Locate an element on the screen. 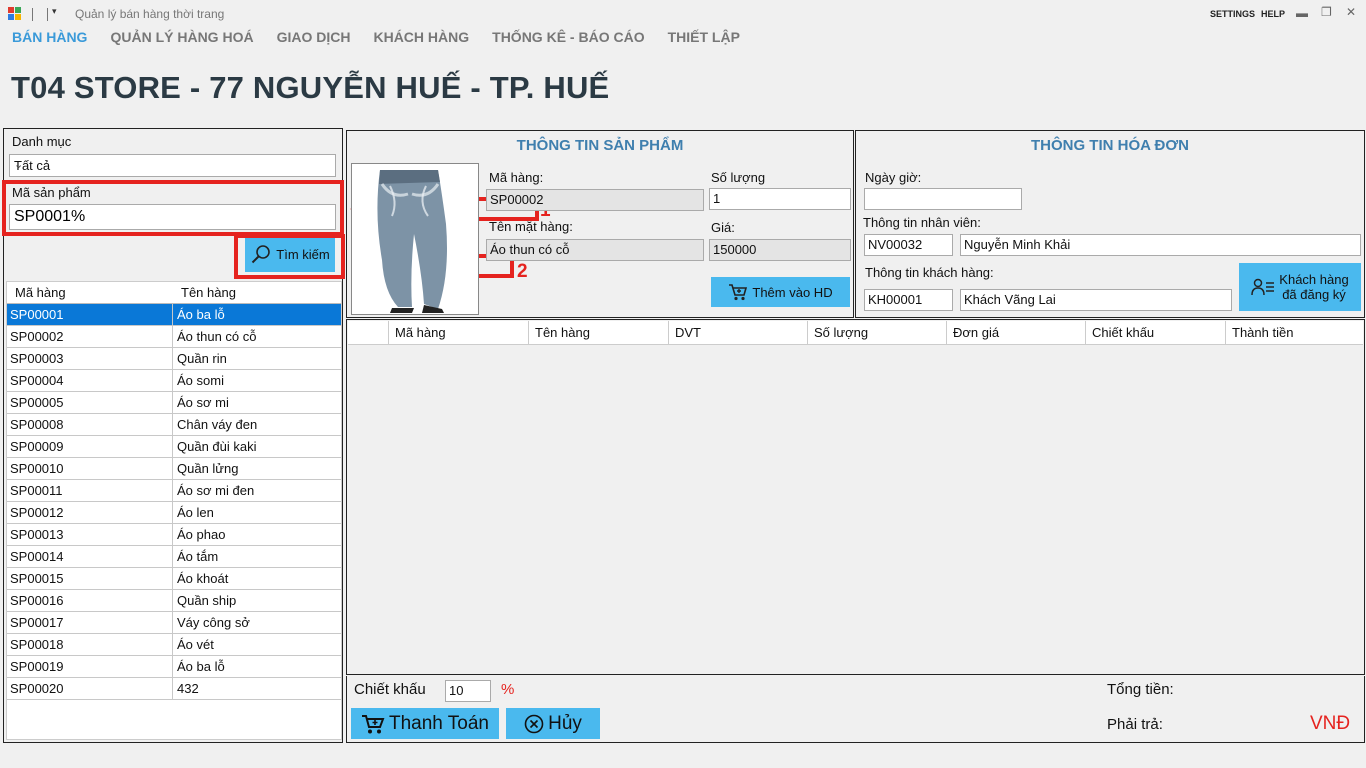 Image resolution: width=1366 pixels, height=768 pixels. discount-field: 10 is located at coordinates (468, 691).